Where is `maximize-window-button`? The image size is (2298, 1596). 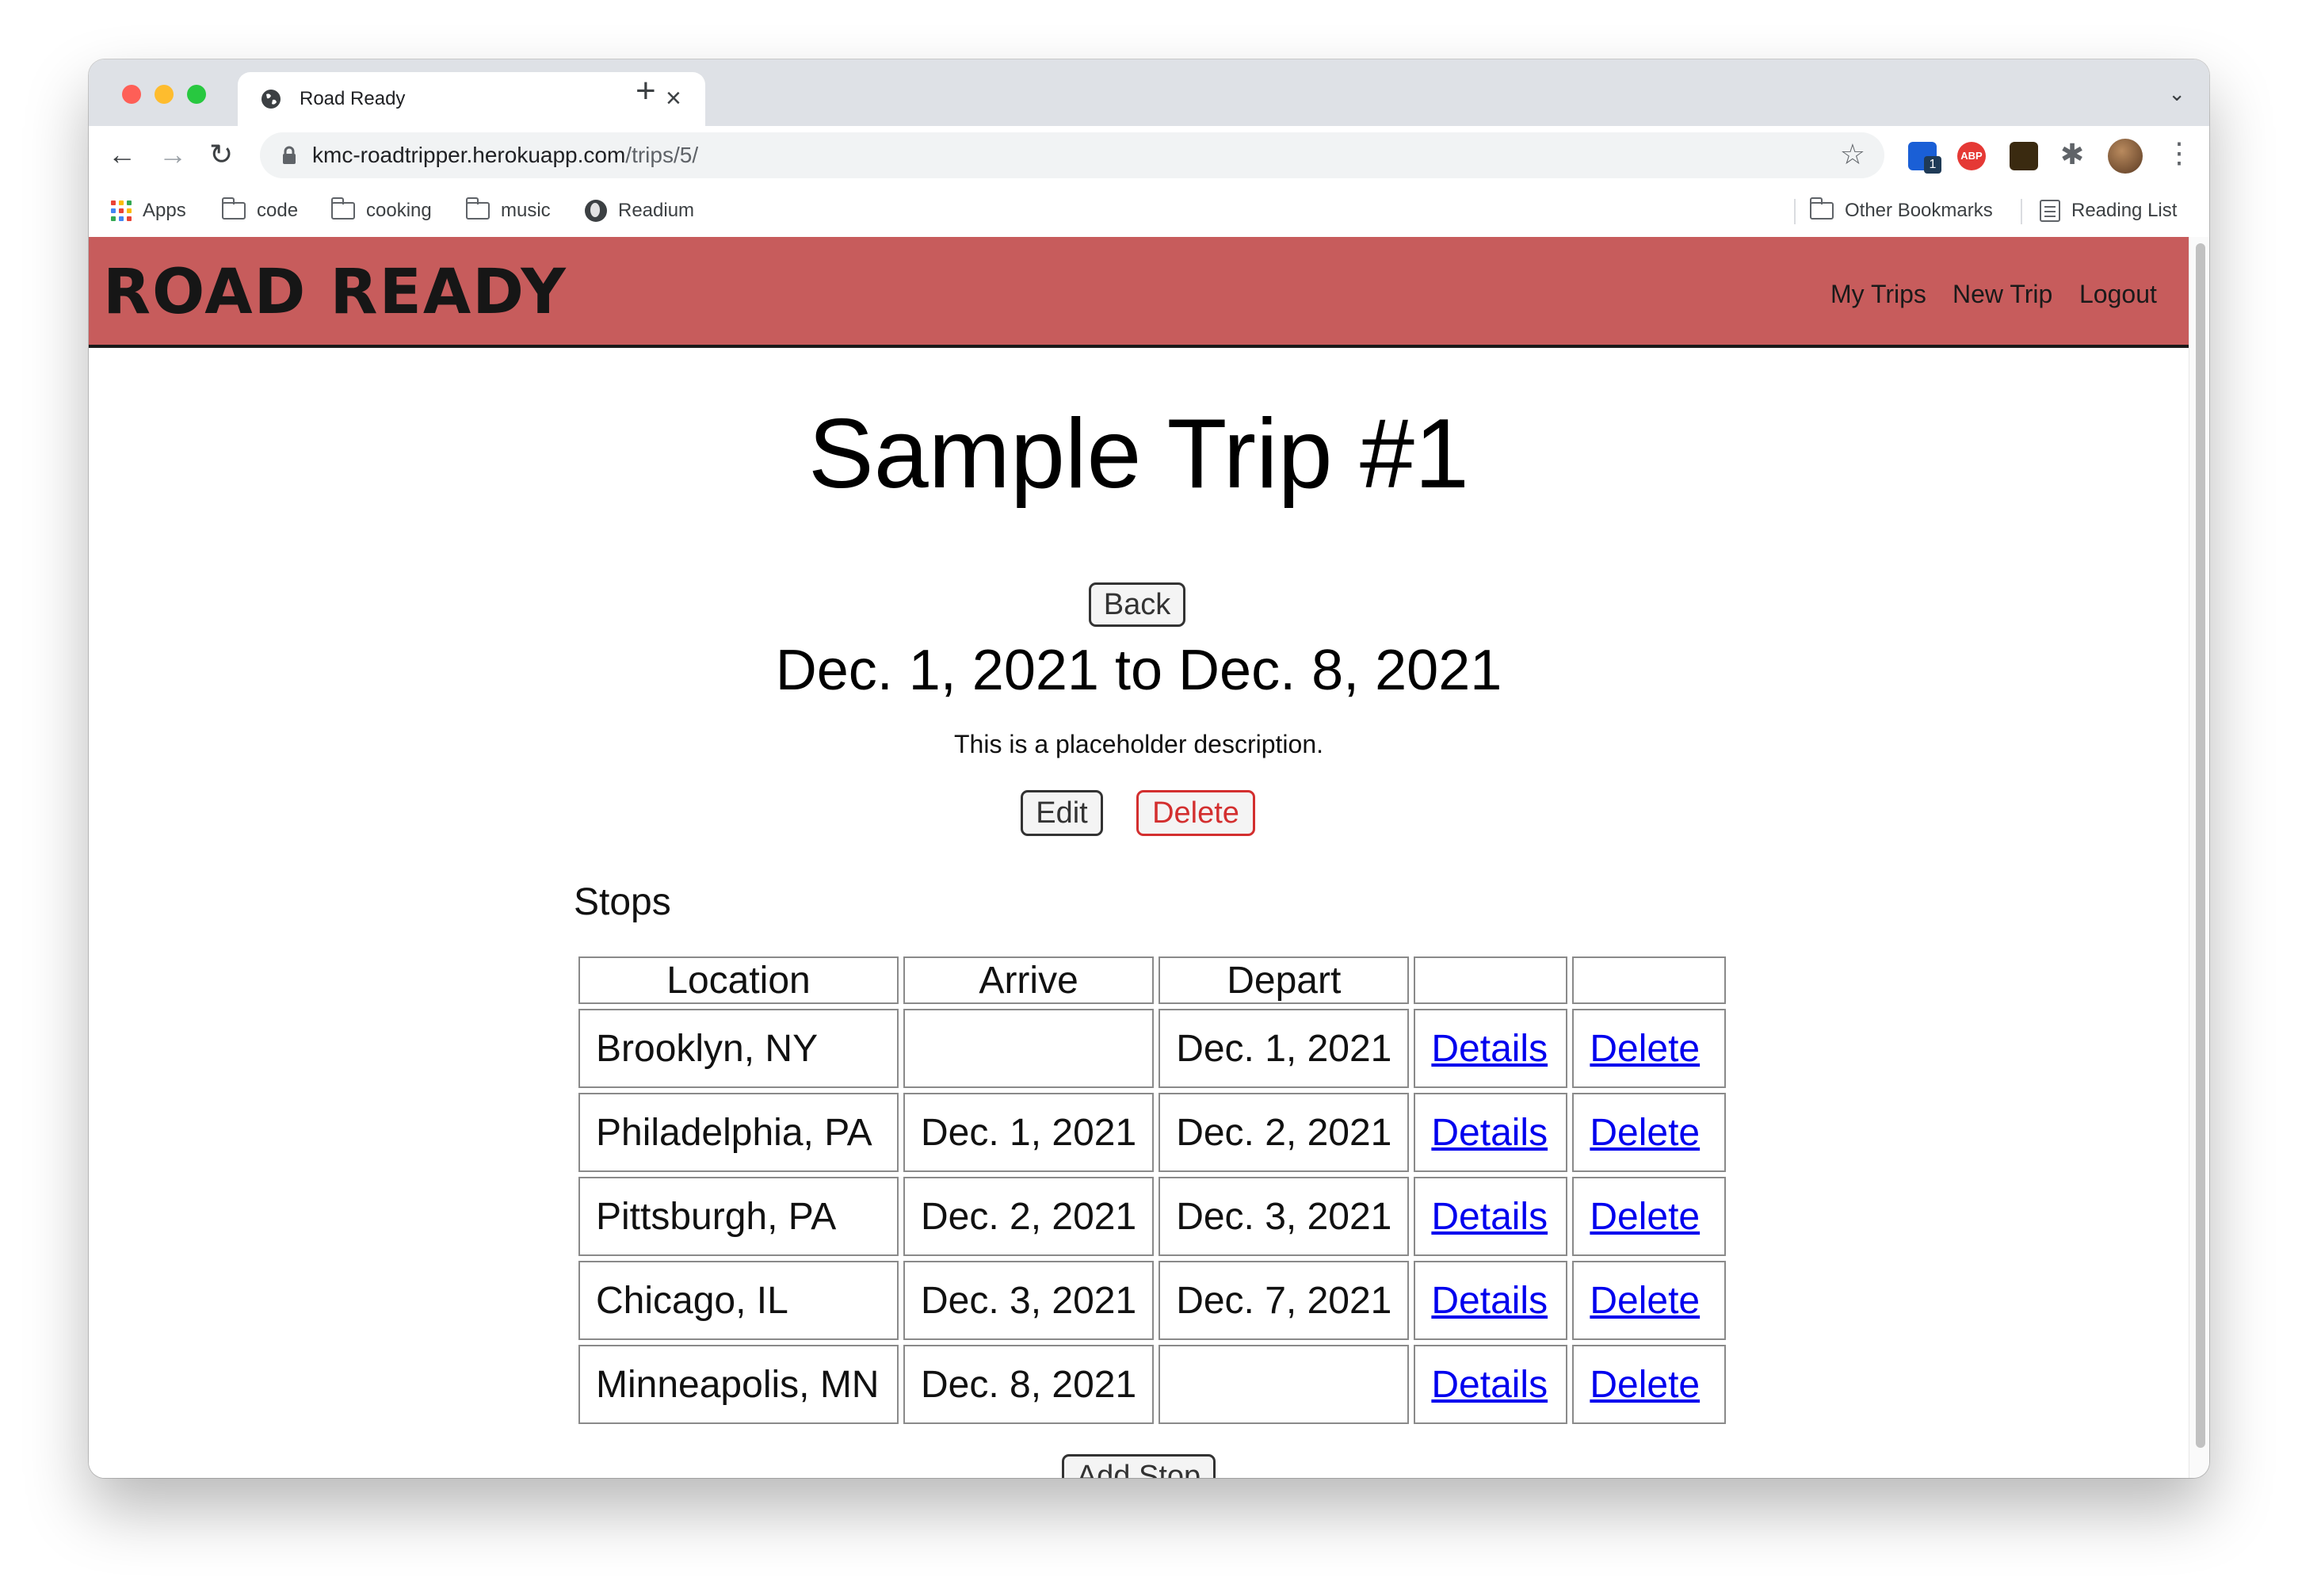 maximize-window-button is located at coordinates (196, 94).